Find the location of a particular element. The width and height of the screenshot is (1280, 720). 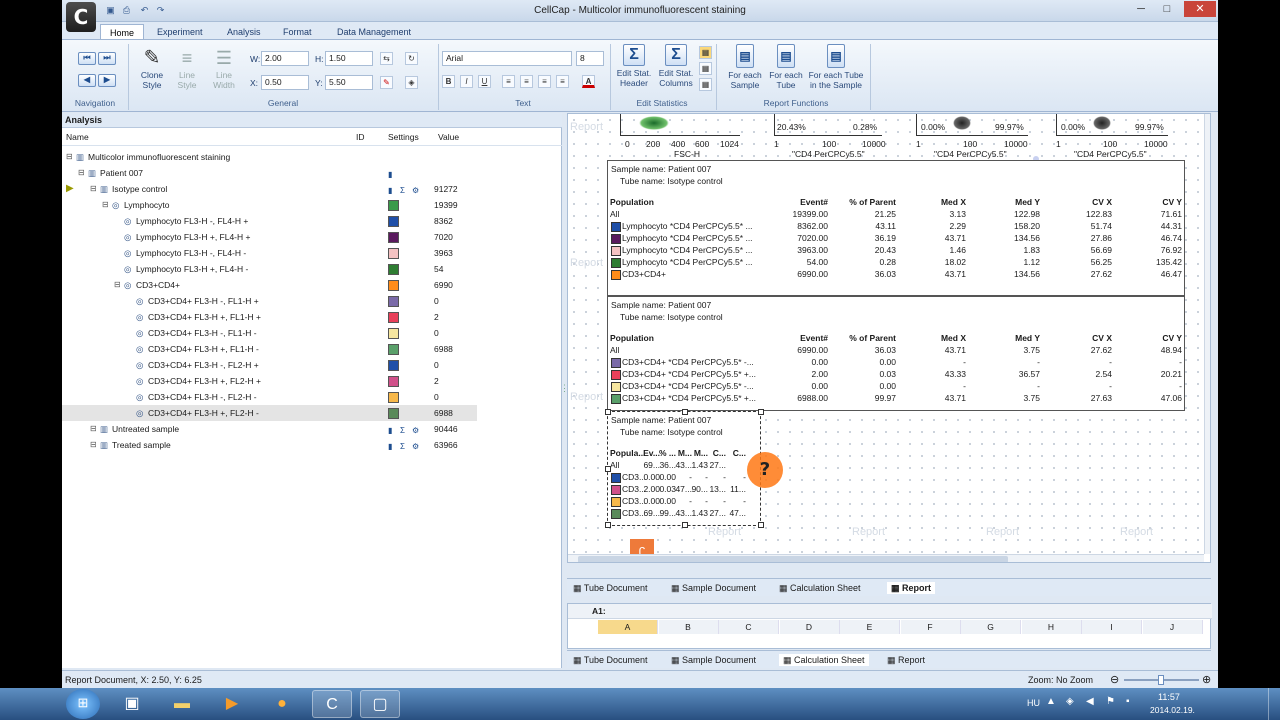

tree-row: ⊟ ▥ Patient 007 ▮ is located at coordinates (269, 173).